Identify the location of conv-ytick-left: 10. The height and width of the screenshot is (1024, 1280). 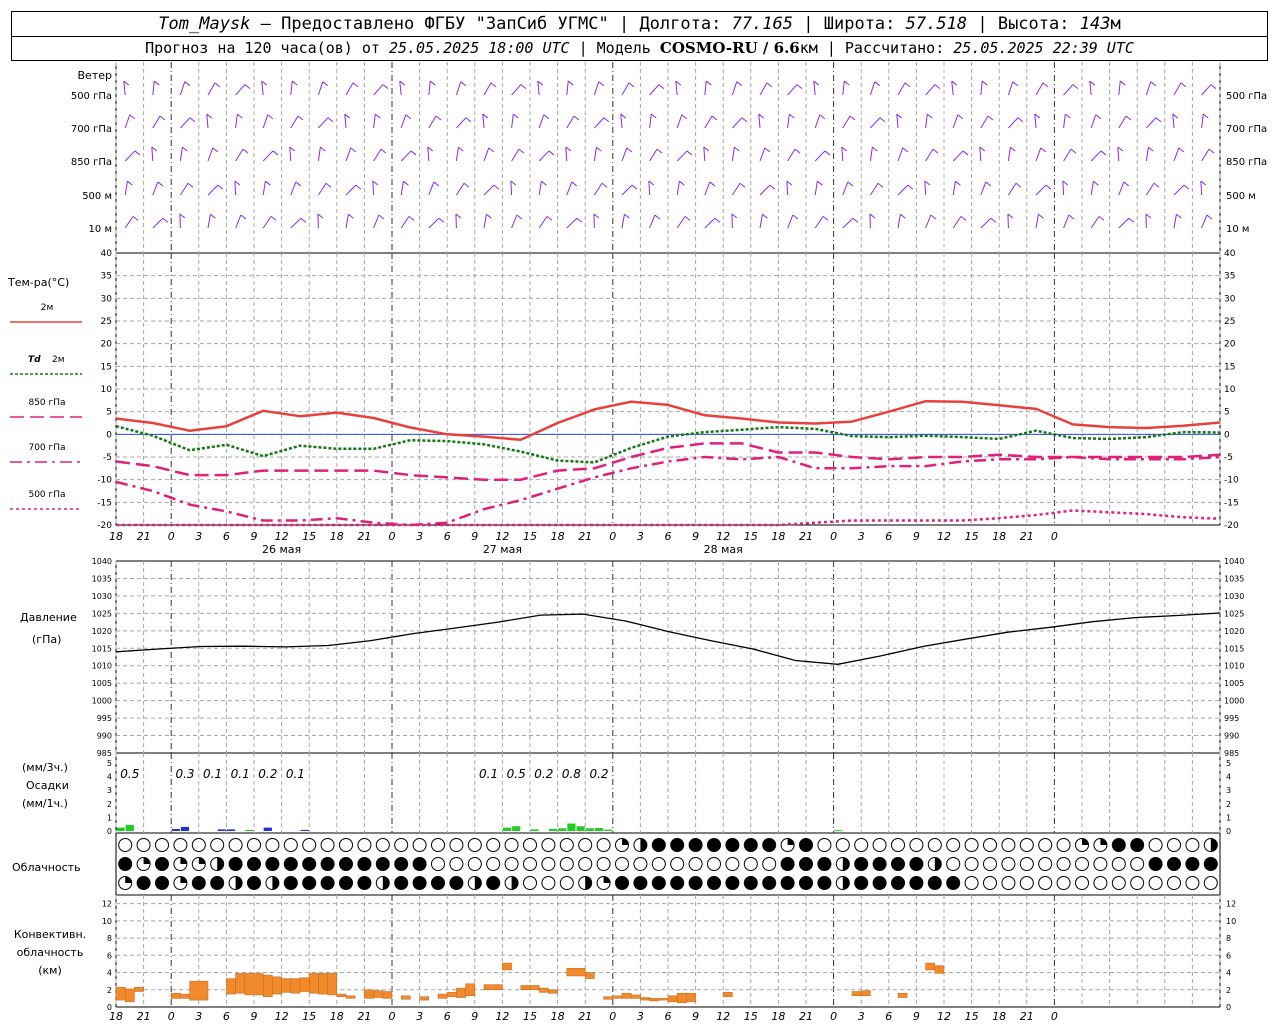
(107, 921).